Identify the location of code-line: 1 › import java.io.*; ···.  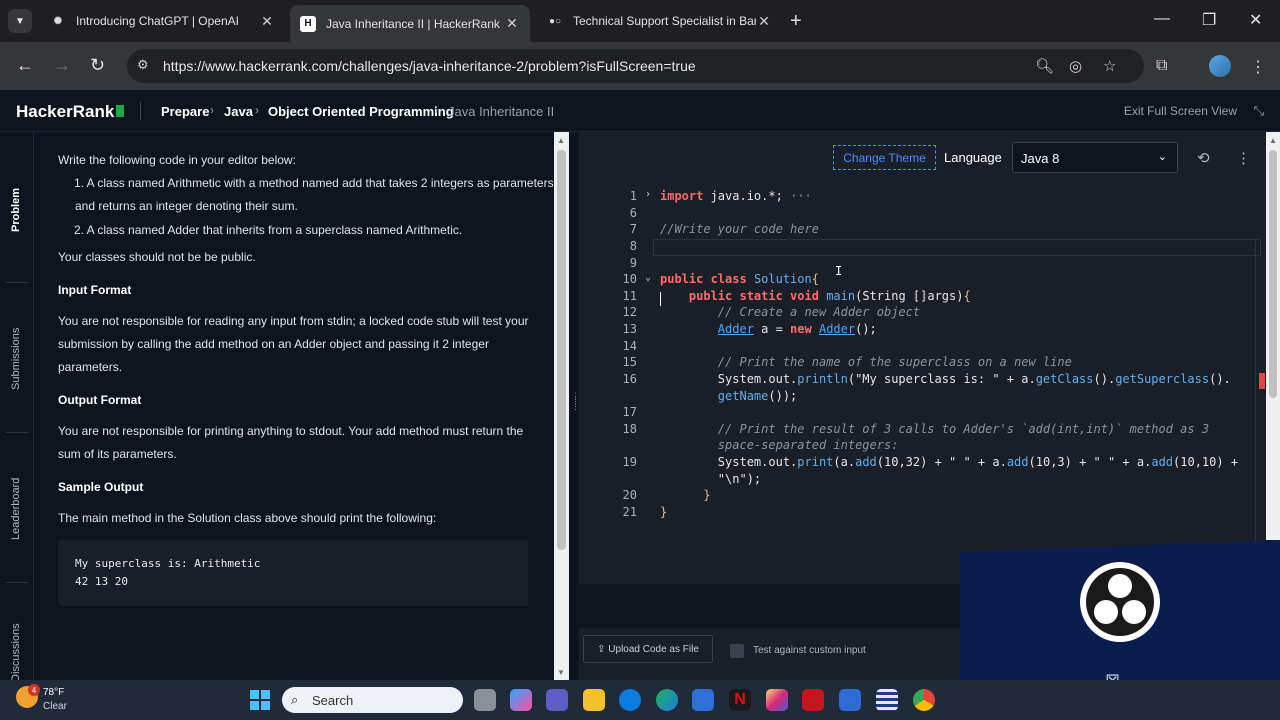
(922, 197).